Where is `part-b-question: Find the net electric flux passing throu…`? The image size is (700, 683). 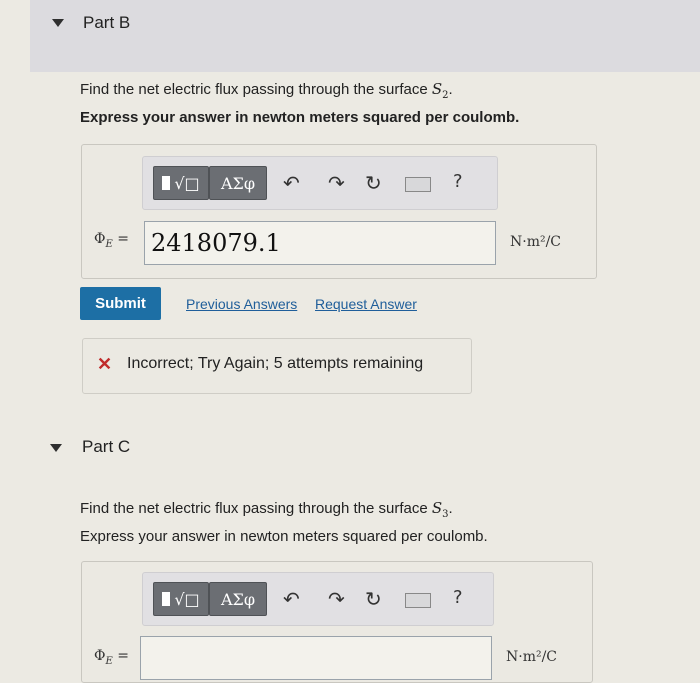 part-b-question: Find the net electric flux passing throu… is located at coordinates (266, 90).